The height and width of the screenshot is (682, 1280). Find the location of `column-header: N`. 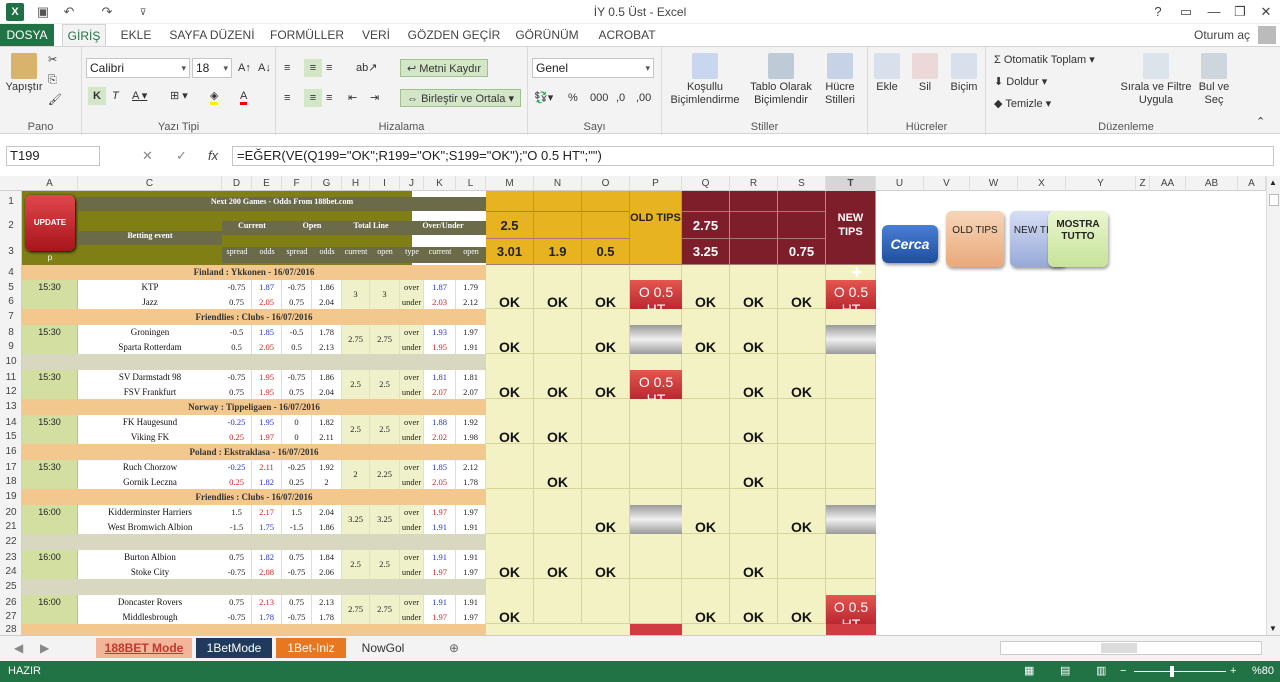

column-header: N is located at coordinates (558, 183).